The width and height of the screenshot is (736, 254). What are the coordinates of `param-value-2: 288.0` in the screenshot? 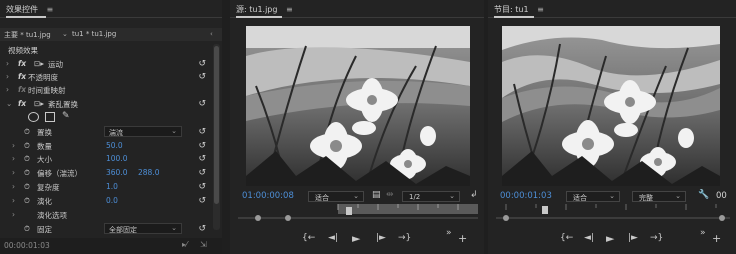 It's located at (148, 172).